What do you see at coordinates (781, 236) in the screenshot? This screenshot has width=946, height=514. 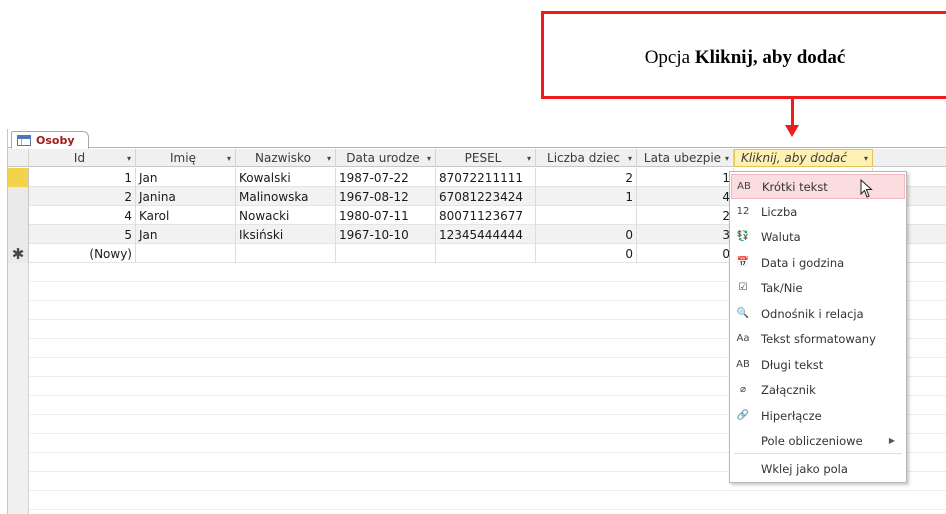 I see `menu-item-label: Waluta` at bounding box center [781, 236].